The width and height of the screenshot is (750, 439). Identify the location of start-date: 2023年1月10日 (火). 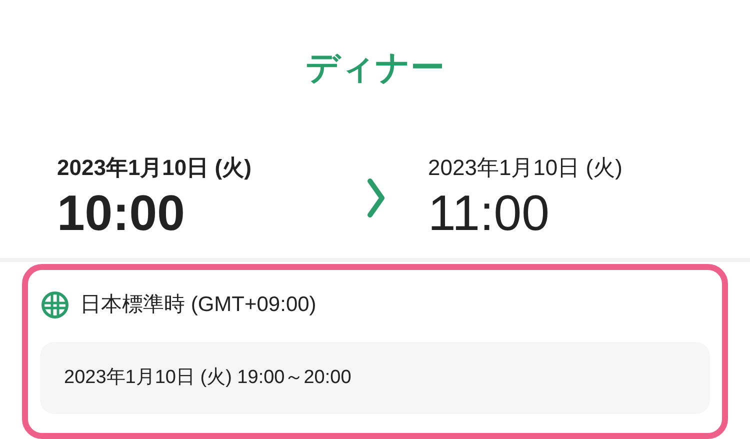
(154, 168).